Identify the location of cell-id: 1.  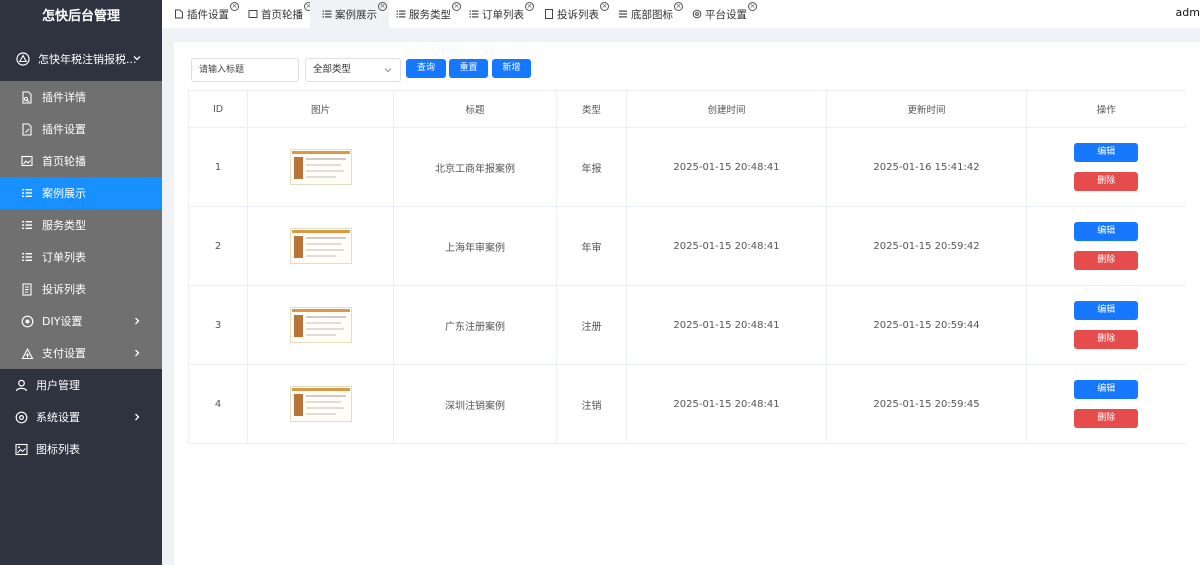
(218, 167).